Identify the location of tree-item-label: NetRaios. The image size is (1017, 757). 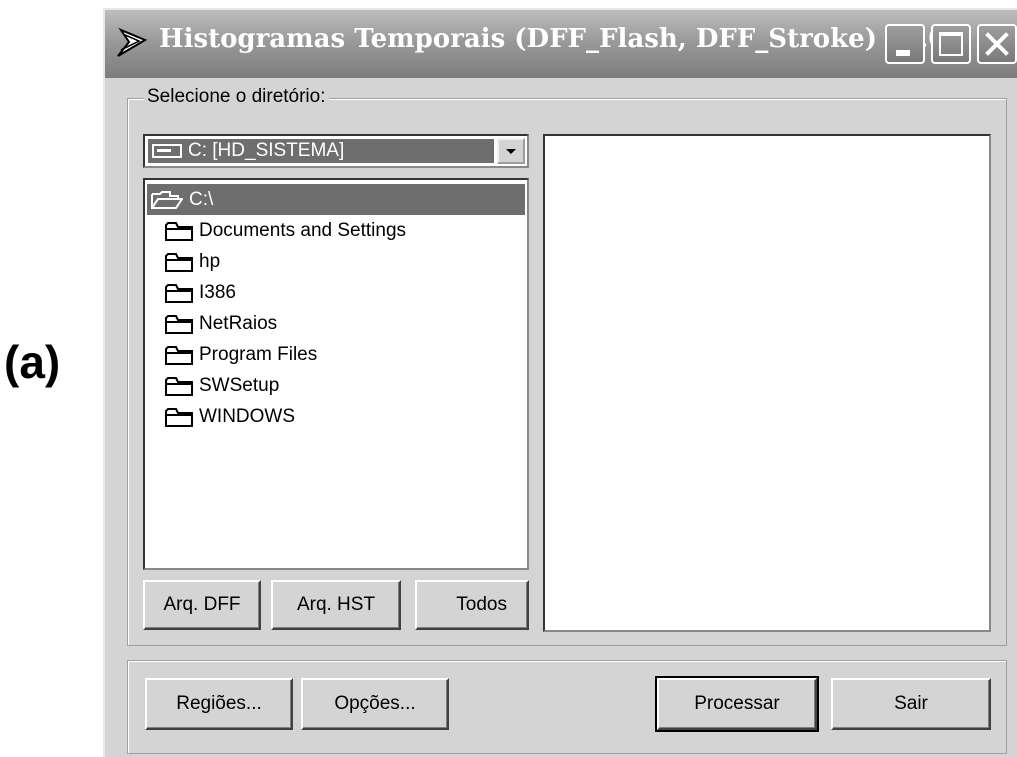
(238, 323).